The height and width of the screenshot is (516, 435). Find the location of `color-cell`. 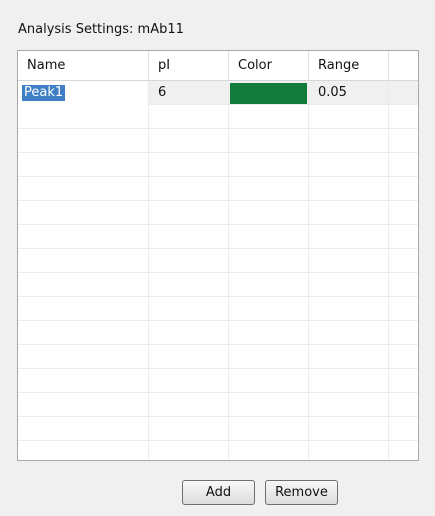

color-cell is located at coordinates (269, 93).